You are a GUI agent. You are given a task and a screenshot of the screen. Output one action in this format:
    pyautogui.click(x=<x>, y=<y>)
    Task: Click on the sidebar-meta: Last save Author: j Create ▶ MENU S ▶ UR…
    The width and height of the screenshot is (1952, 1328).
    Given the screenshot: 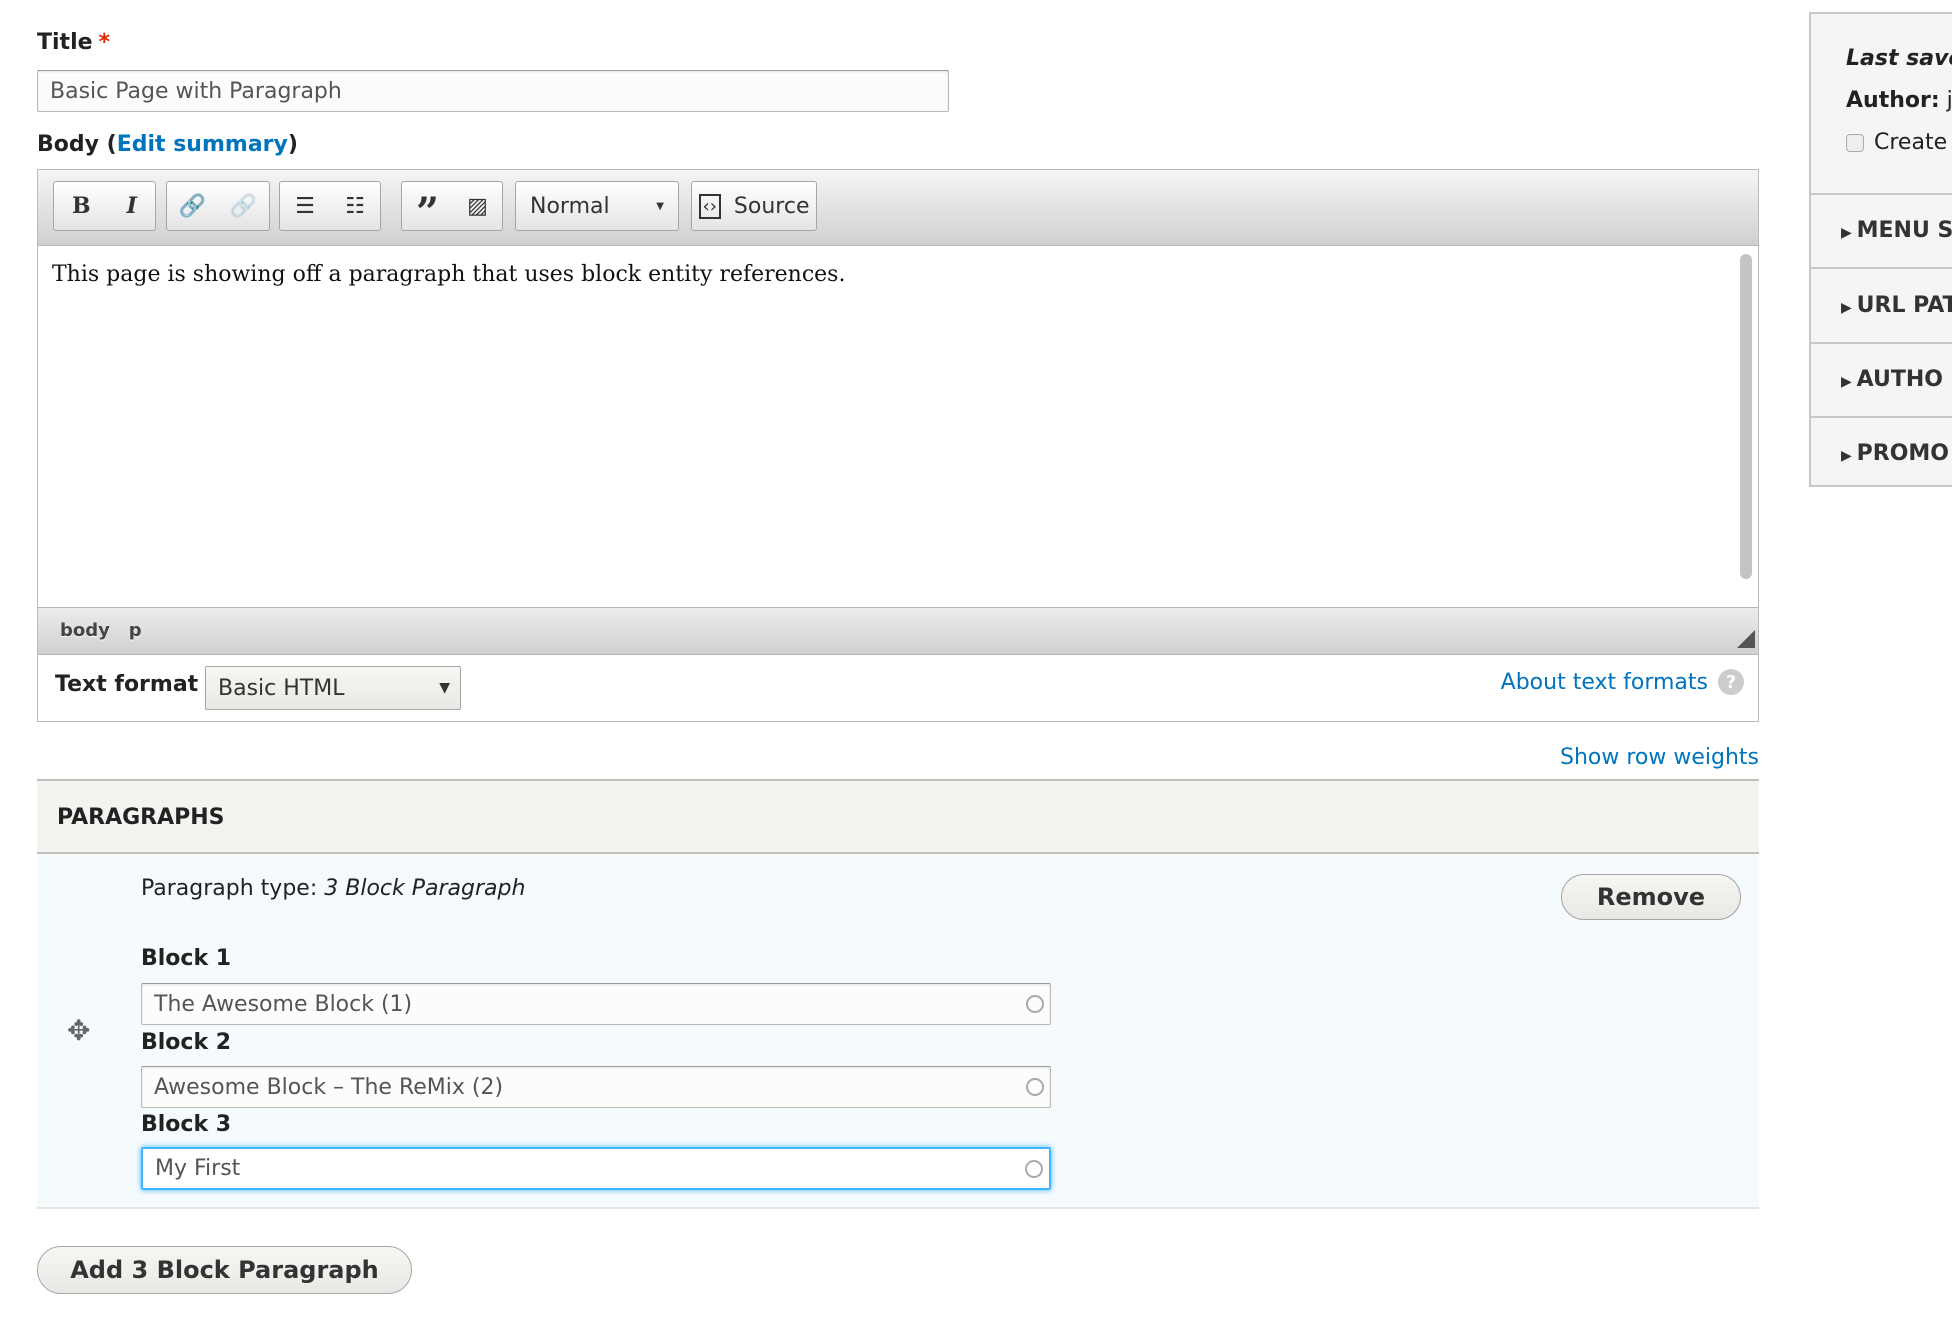 What is the action you would take?
    pyautogui.click(x=1880, y=249)
    